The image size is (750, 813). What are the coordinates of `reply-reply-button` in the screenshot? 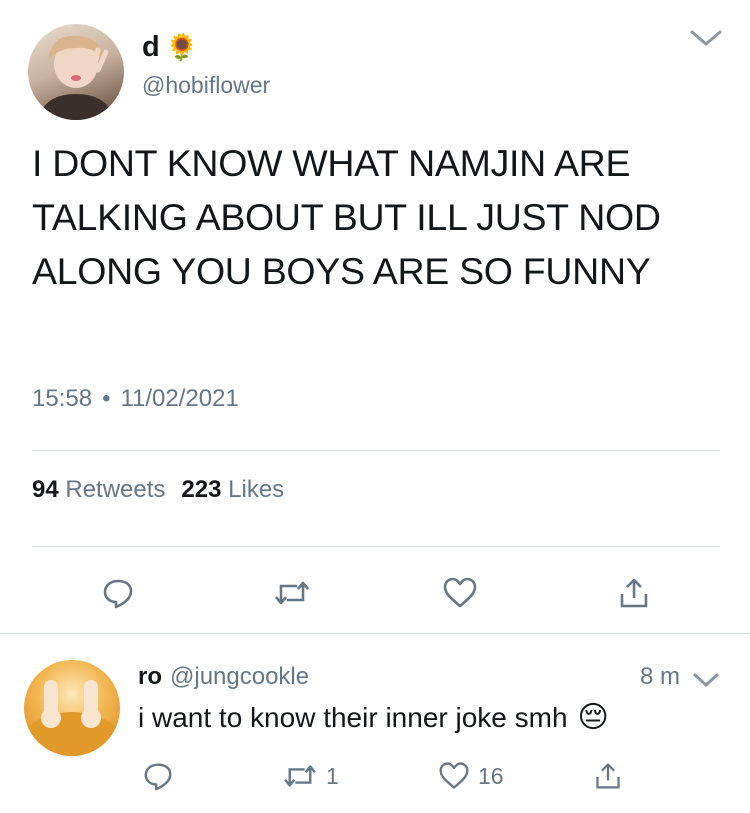 It's located at (158, 776).